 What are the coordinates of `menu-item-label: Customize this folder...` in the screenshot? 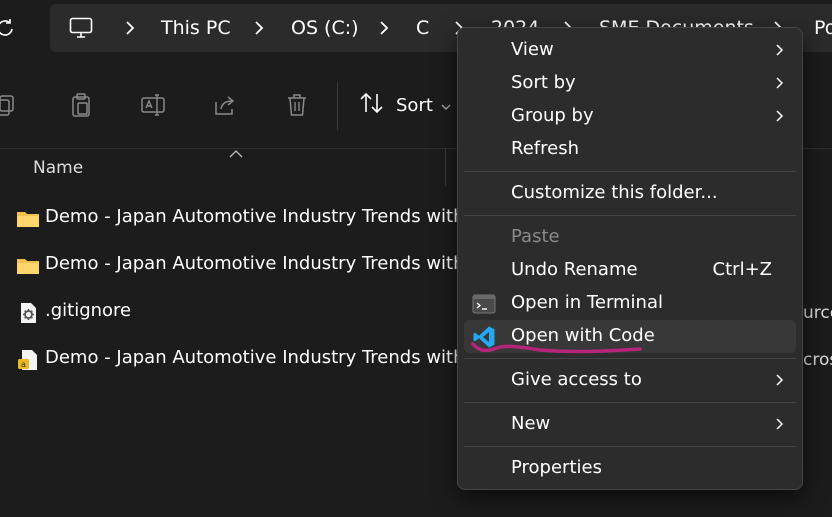 It's located at (614, 192).